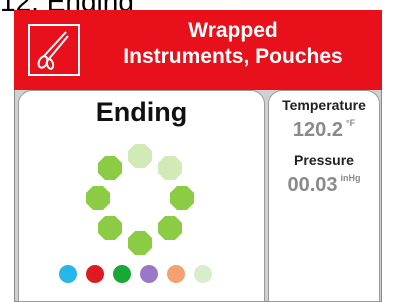  What do you see at coordinates (170, 228) in the screenshot?
I see `spinner-dot-lower-right` at bounding box center [170, 228].